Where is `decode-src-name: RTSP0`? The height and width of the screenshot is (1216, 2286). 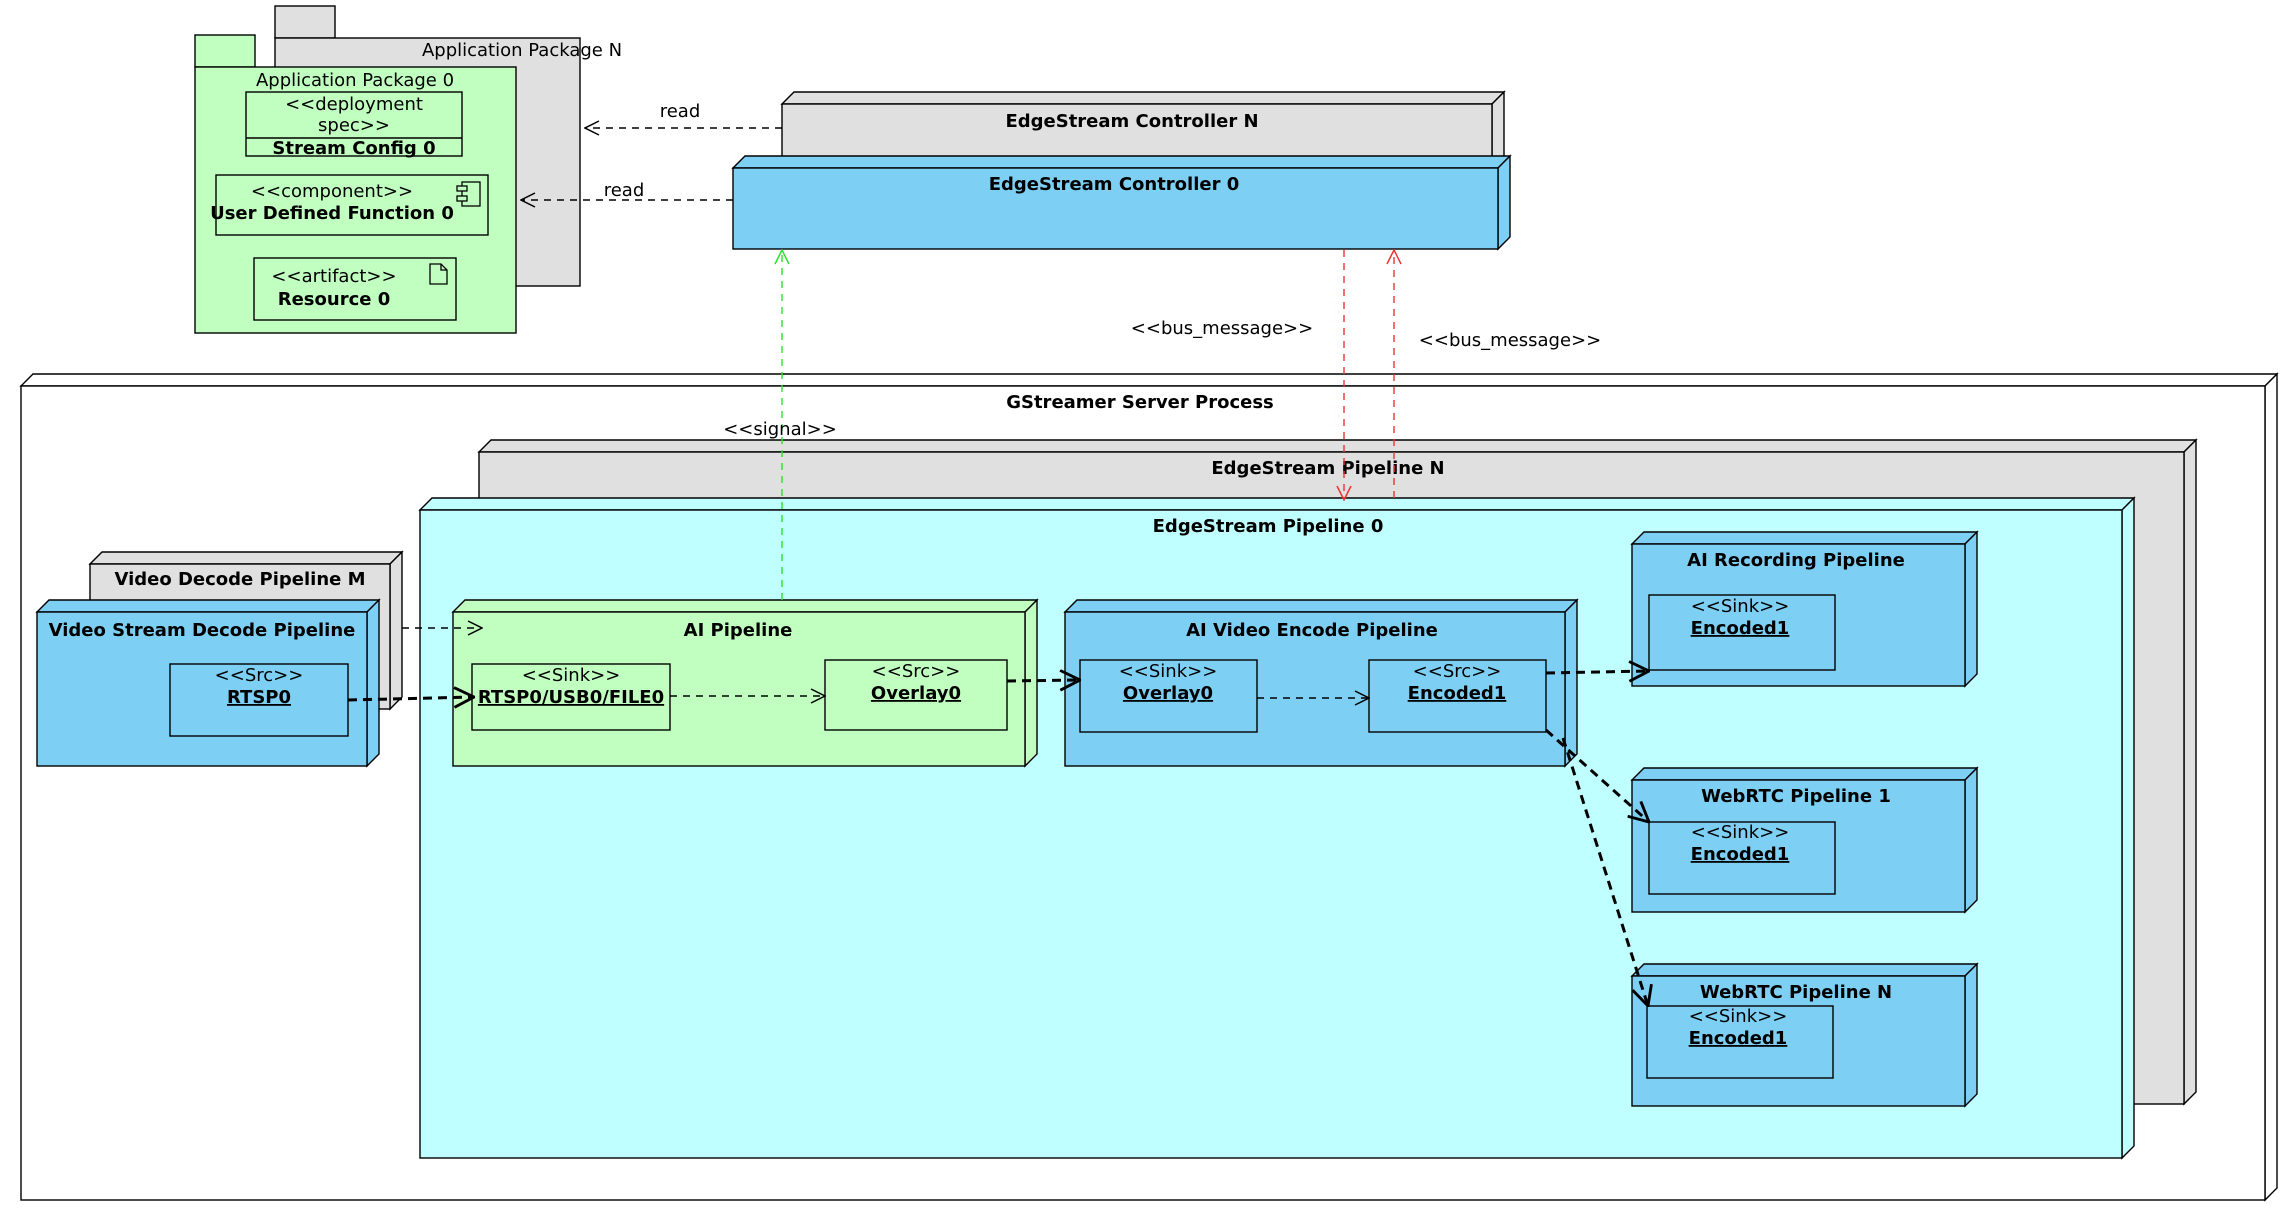 decode-src-name: RTSP0 is located at coordinates (259, 697).